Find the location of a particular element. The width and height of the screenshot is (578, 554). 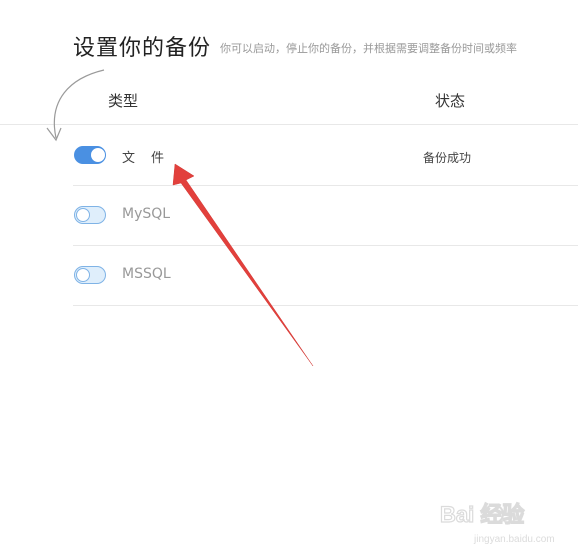

column-header-type: 类型 is located at coordinates (123, 101).